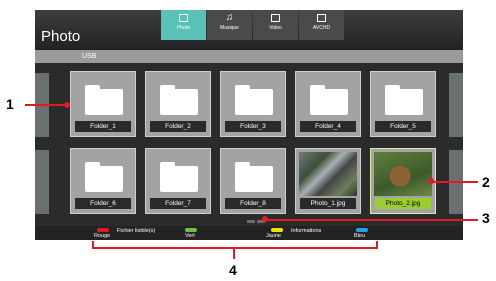 The width and height of the screenshot is (496, 281). What do you see at coordinates (190, 236) in the screenshot?
I see `green-key-label: Vert` at bounding box center [190, 236].